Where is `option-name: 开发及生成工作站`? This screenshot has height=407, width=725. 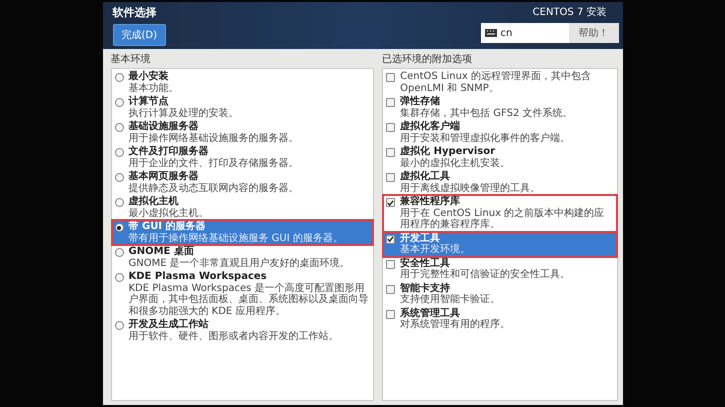 option-name: 开发及生成工作站 is located at coordinates (169, 324).